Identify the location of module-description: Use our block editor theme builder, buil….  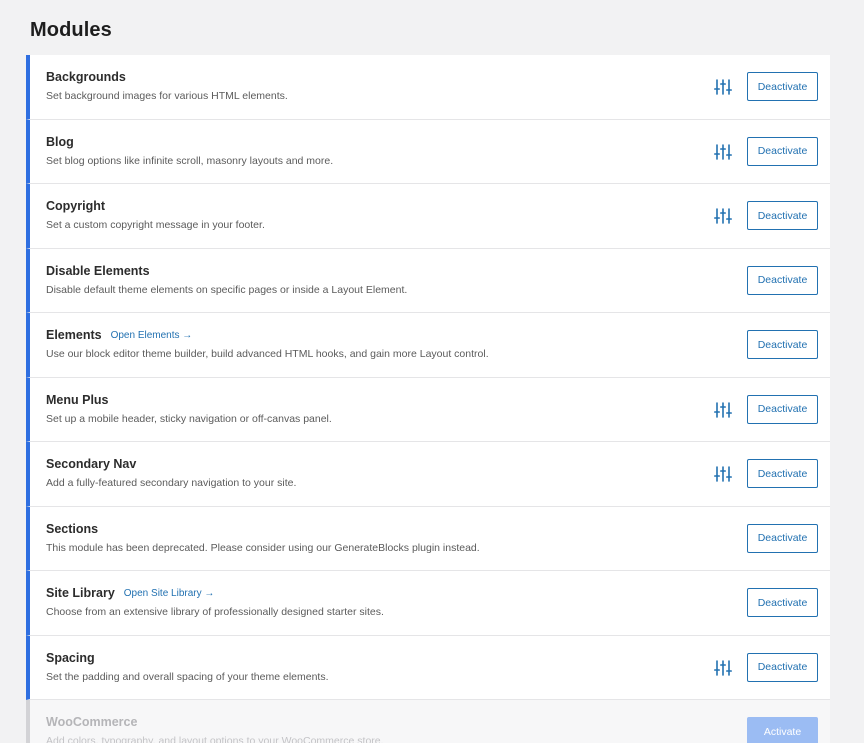
(267, 354).